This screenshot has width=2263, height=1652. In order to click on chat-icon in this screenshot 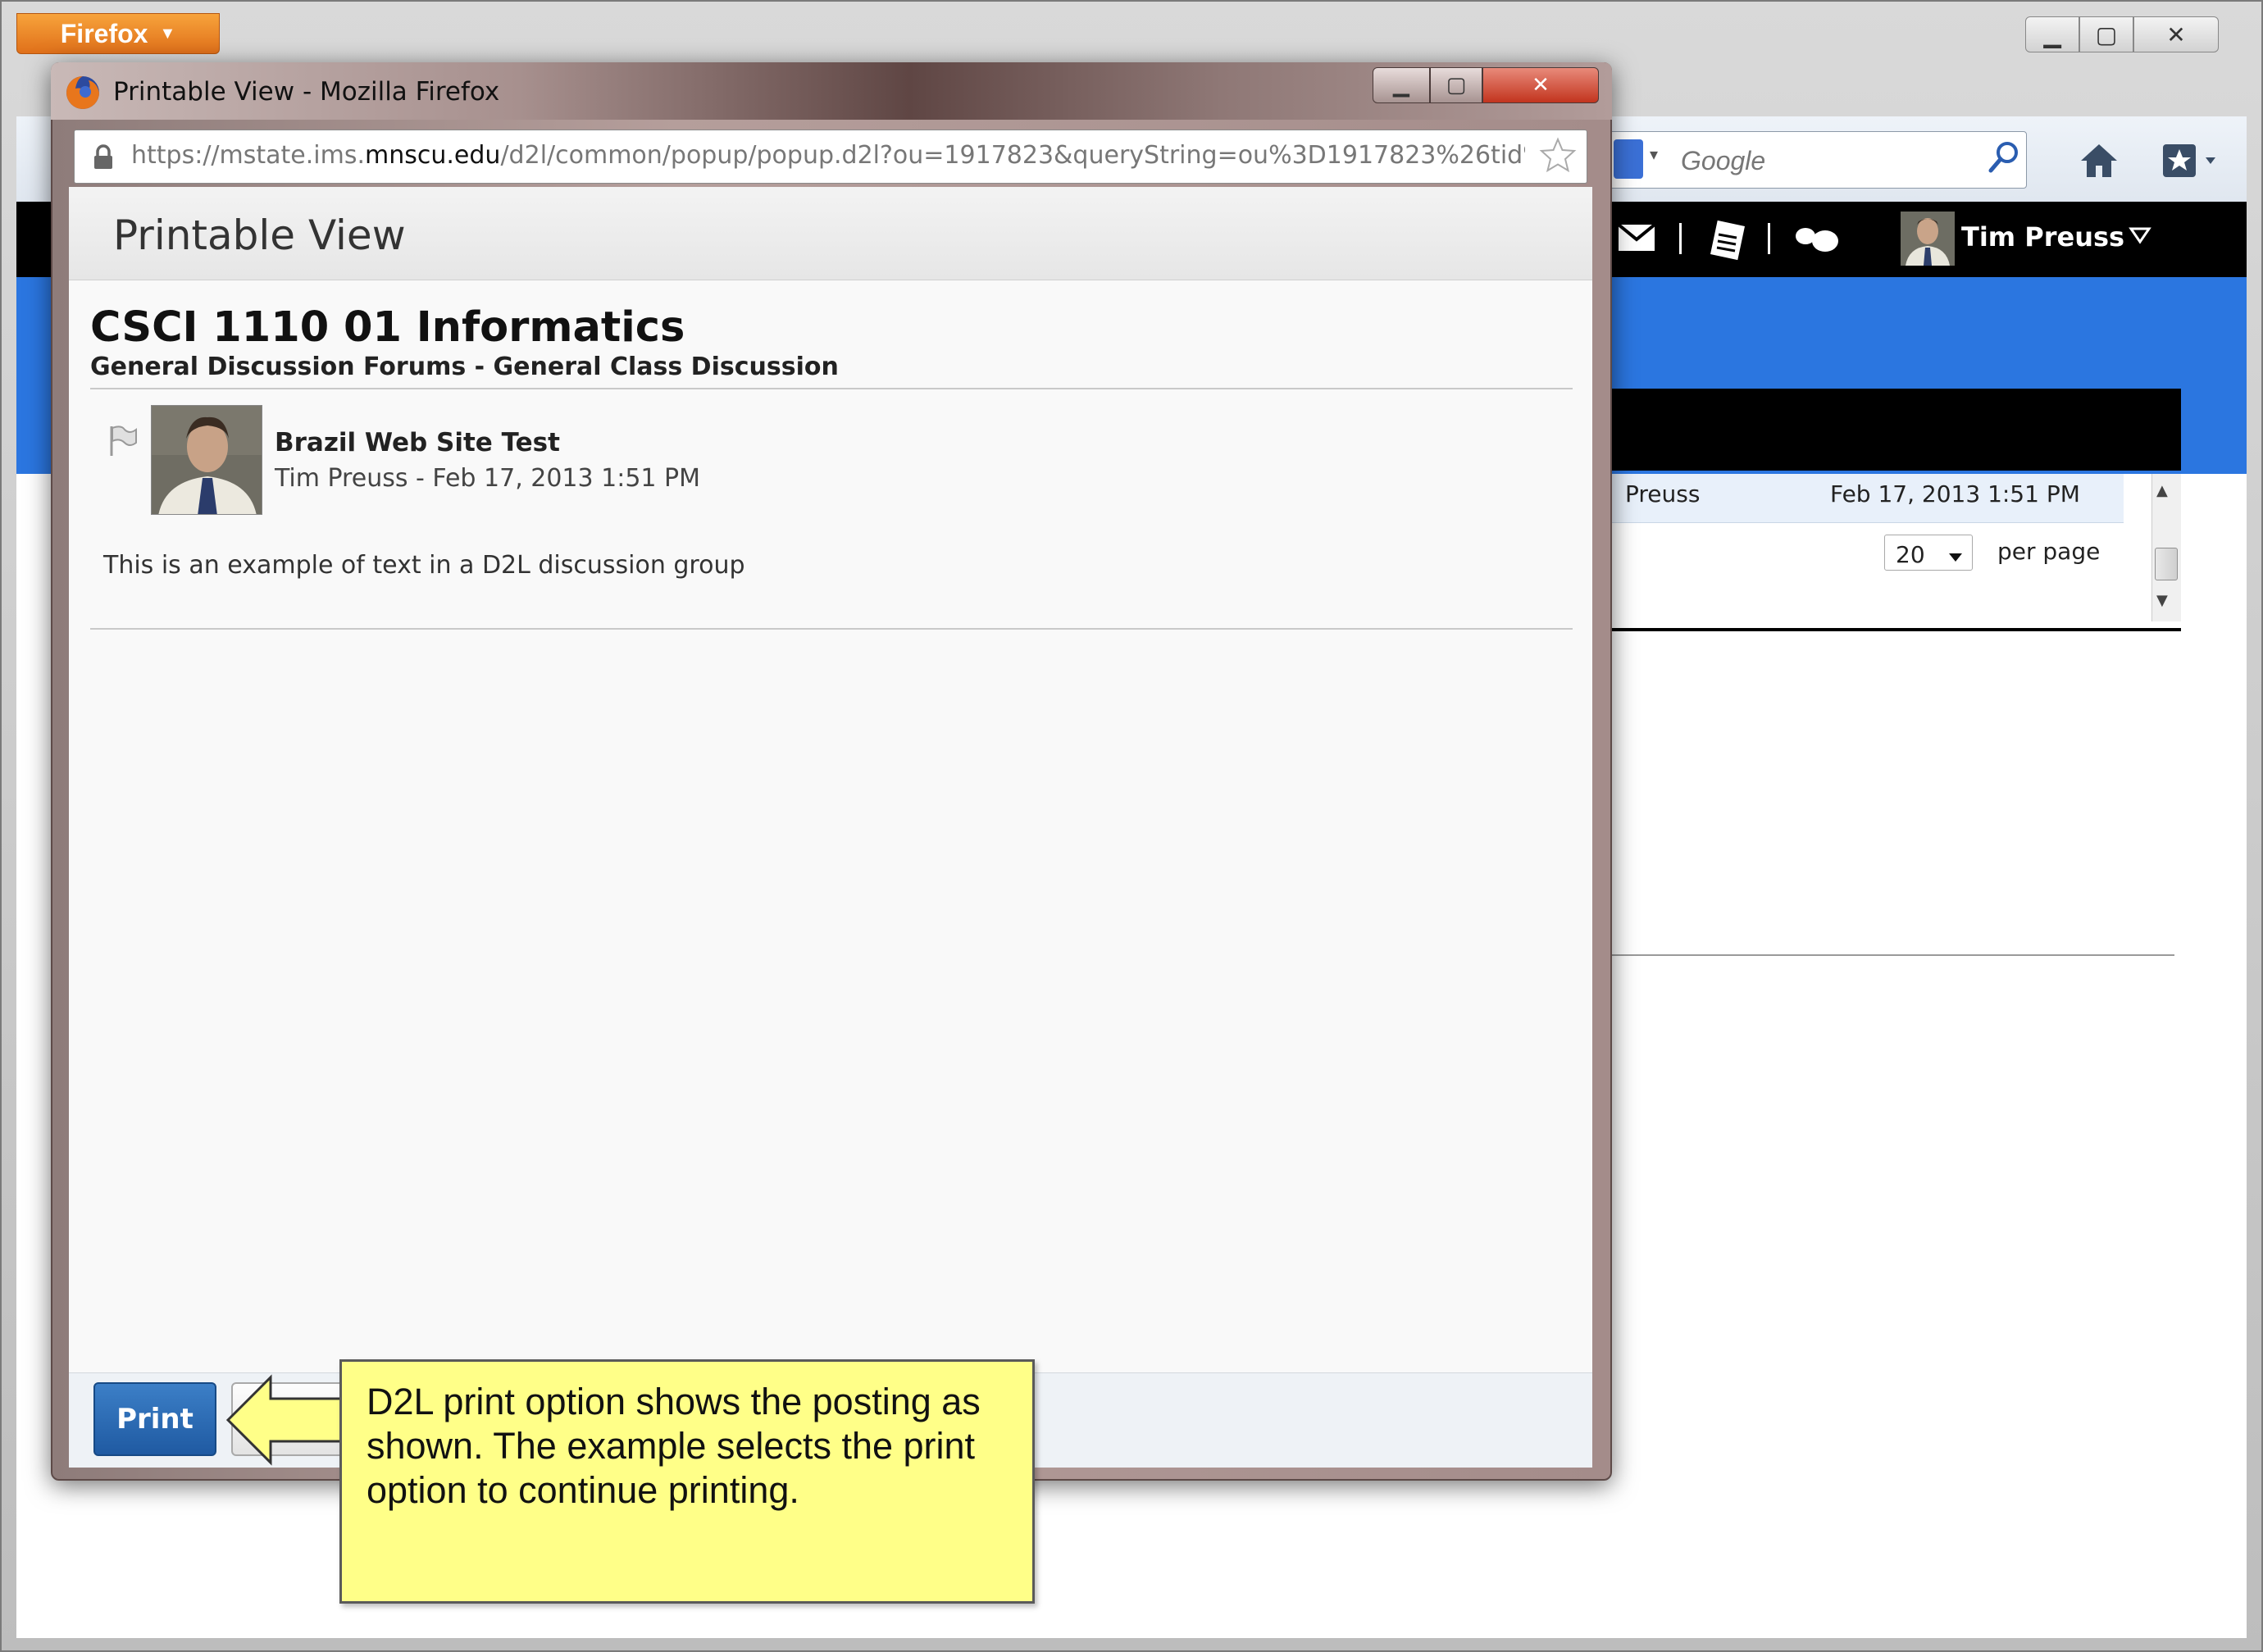, I will do `click(1817, 240)`.